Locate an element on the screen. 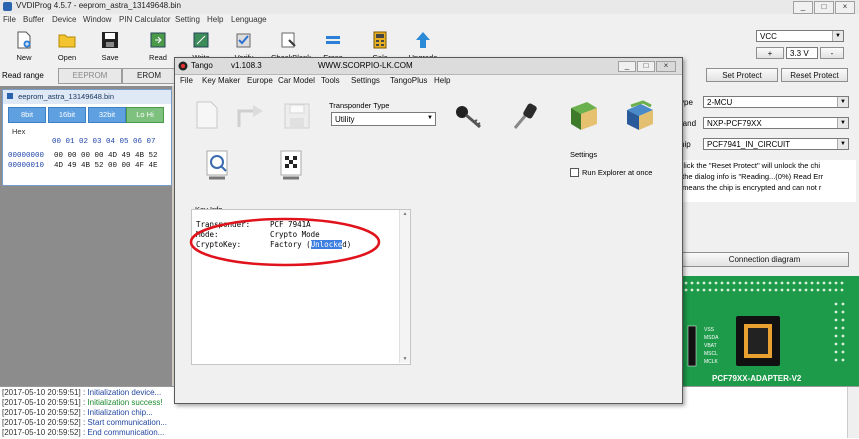  tango-menu-tangoplus: TangoPlus is located at coordinates (408, 80).